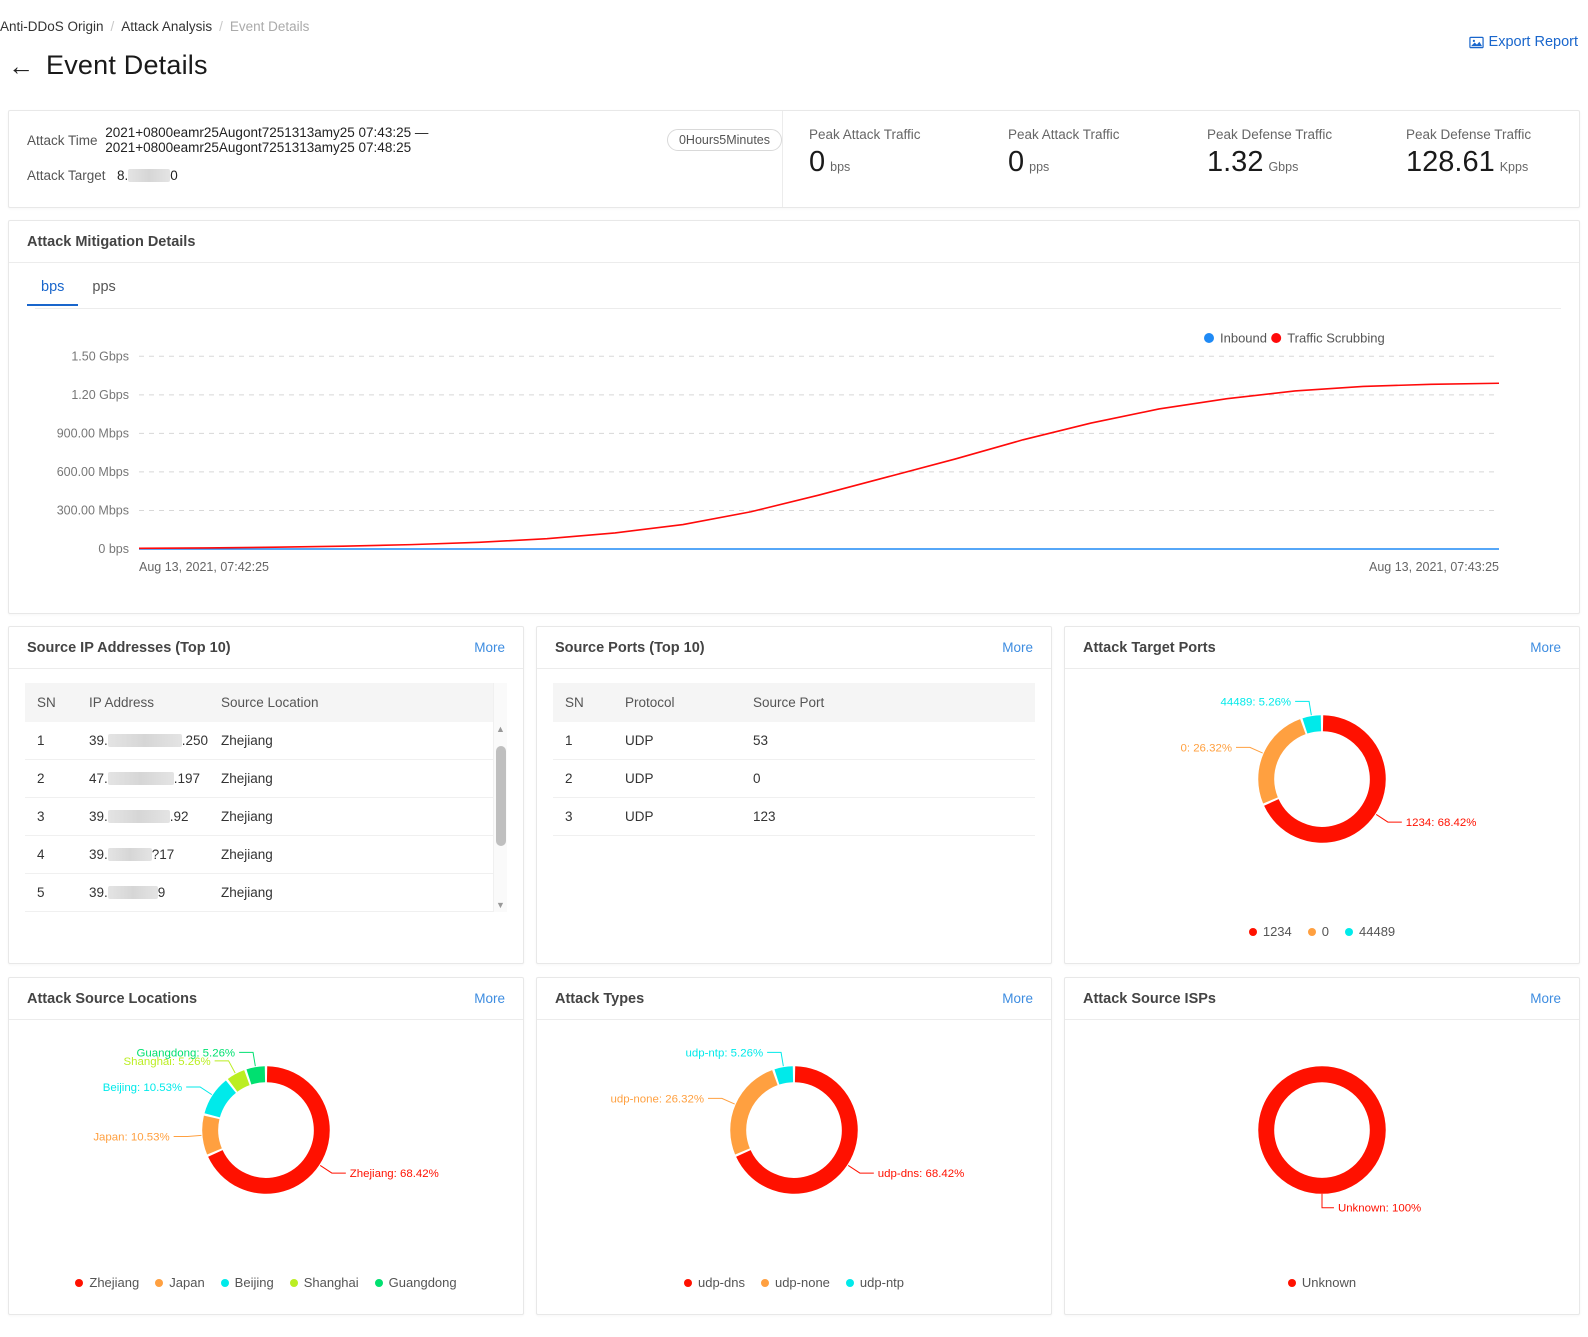  Describe the element at coordinates (111, 241) in the screenshot. I see `attack-mitigation-title: Attack Mitigation Details` at that location.